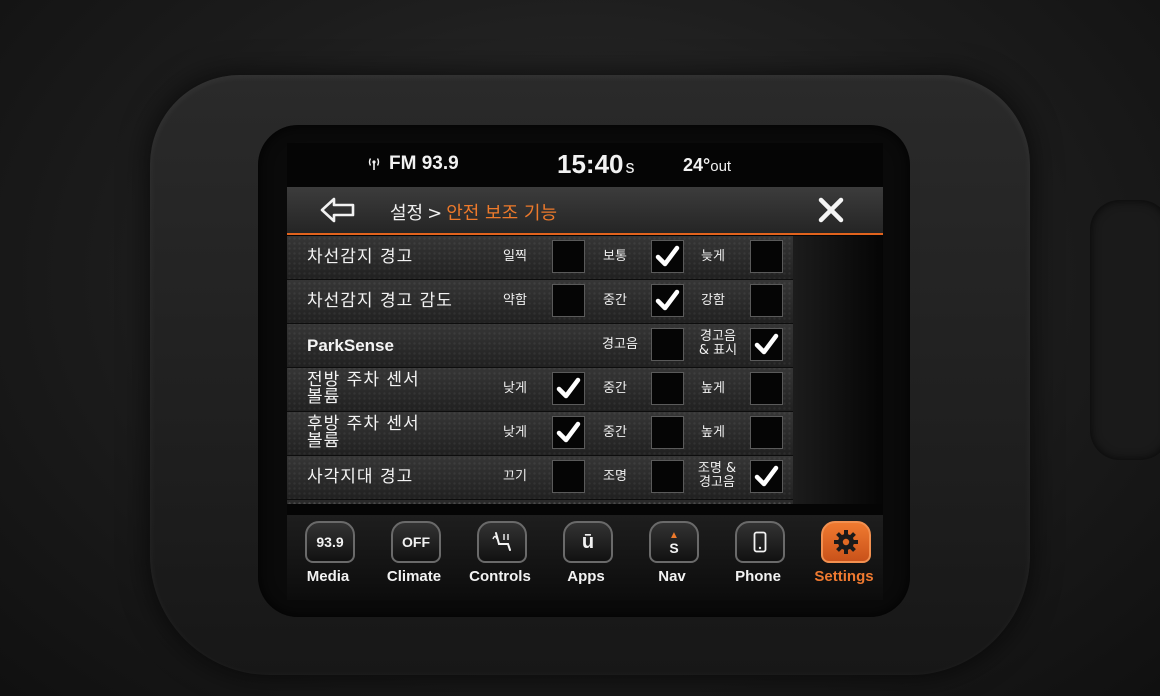  Describe the element at coordinates (330, 542) in the screenshot. I see `media-badge: 93.9` at that location.